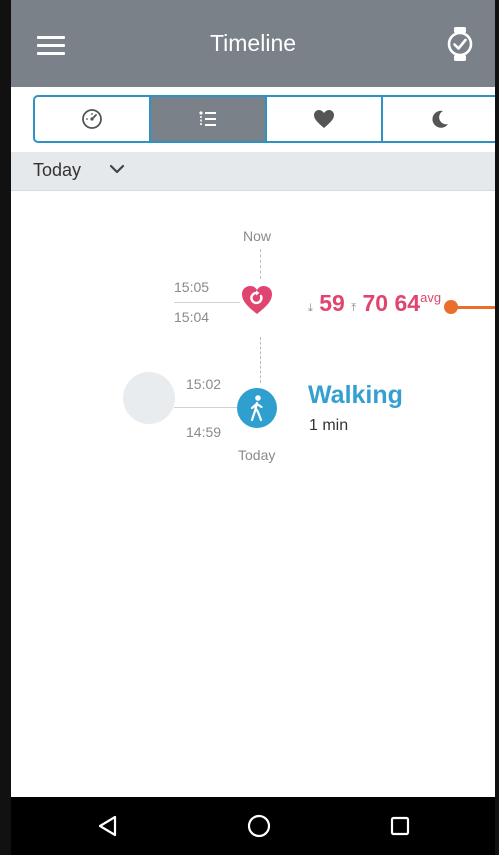 The image size is (499, 855). I want to click on timeline-list-icon, so click(207, 118).